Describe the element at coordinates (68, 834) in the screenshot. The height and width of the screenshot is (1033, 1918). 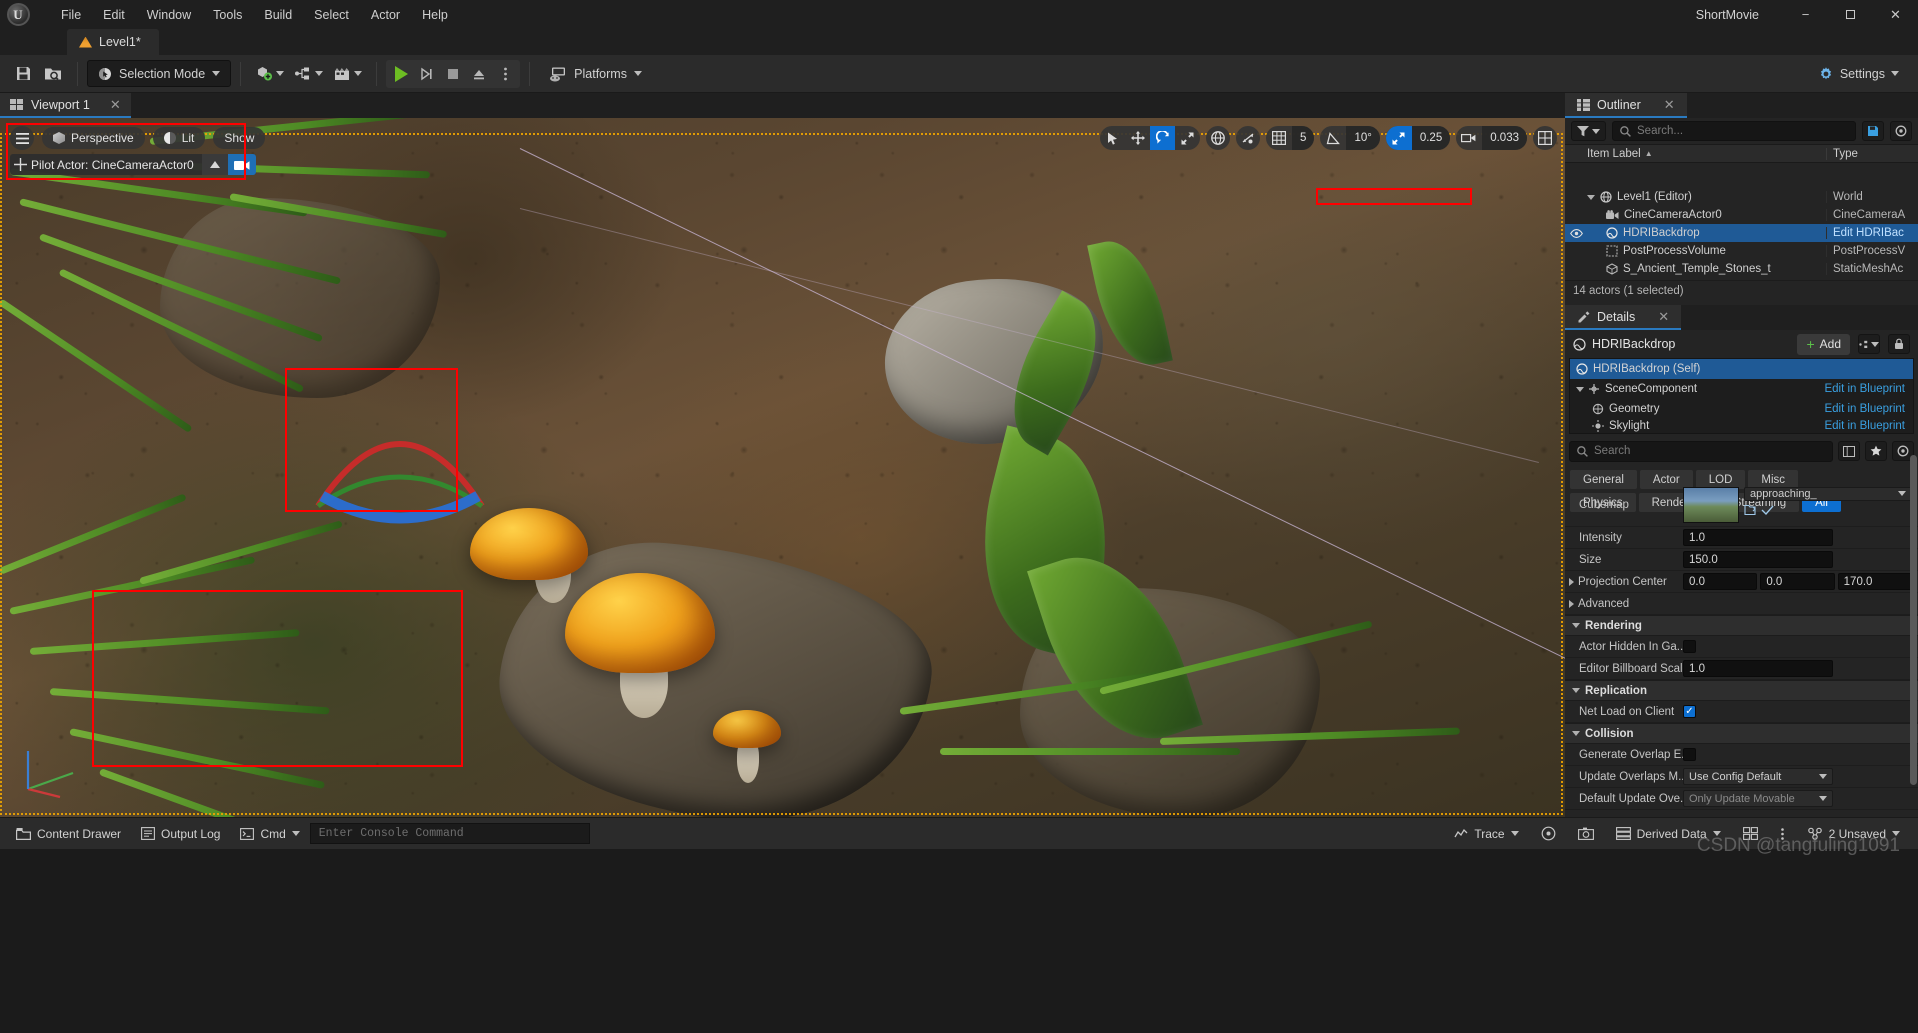
I see `content-drawer-button: Content Drawer` at that location.